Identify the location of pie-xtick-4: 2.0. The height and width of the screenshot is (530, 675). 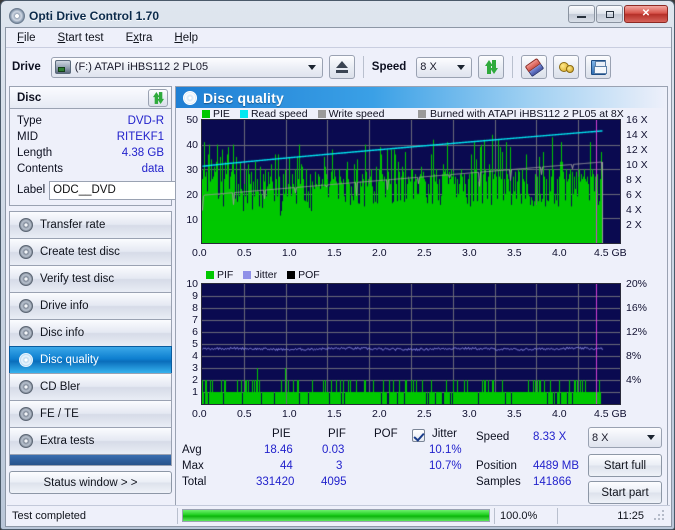
(379, 253).